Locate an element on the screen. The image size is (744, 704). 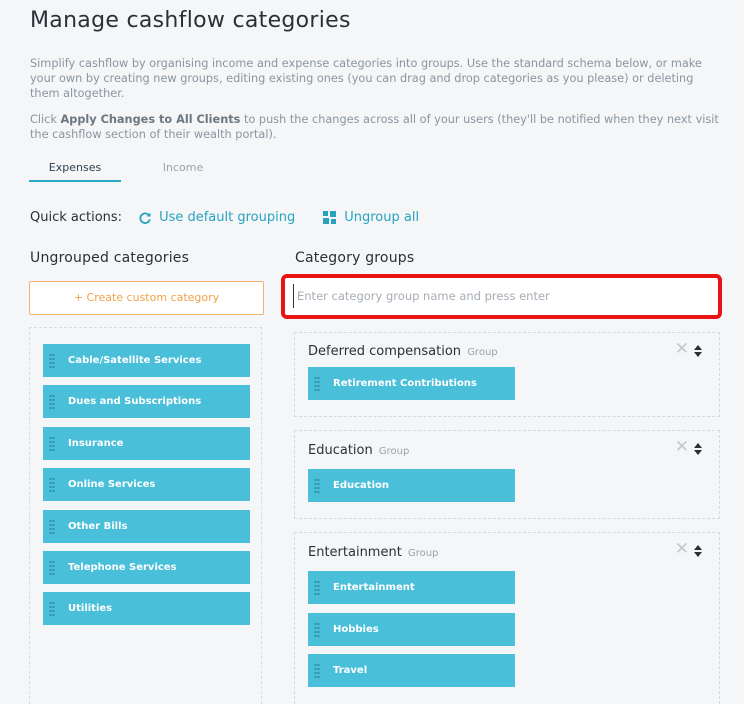
category-chip: Education is located at coordinates (411, 485).